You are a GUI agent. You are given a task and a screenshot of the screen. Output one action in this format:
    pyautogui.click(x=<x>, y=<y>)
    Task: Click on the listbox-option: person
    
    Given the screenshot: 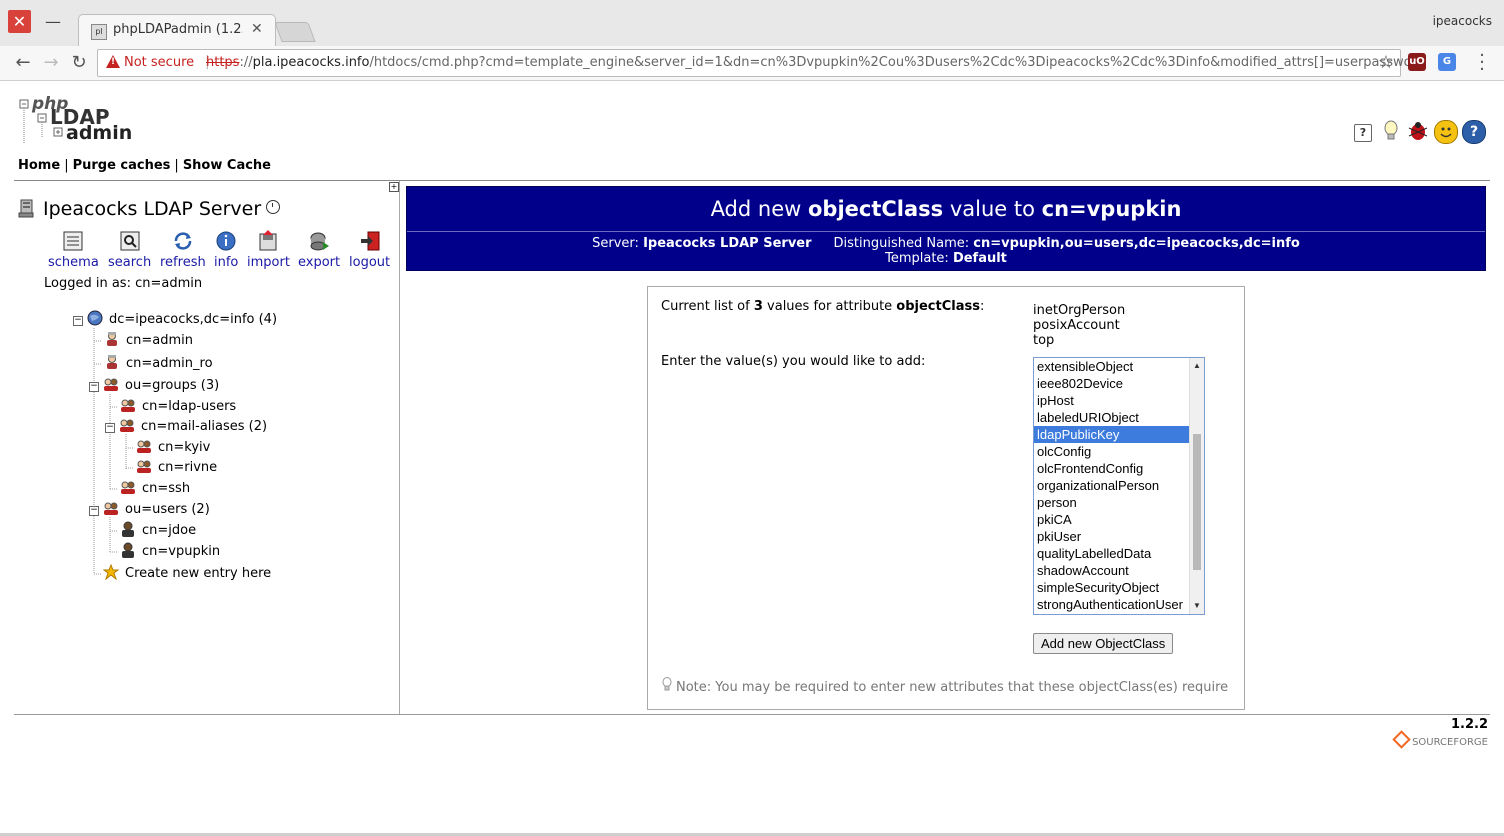 What is the action you would take?
    pyautogui.click(x=1111, y=502)
    